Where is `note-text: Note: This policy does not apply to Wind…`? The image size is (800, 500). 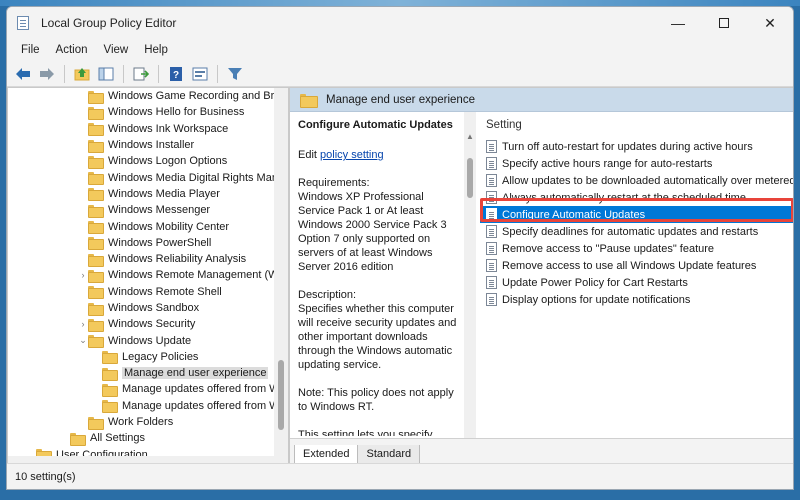 note-text: Note: This policy does not apply to Wind… is located at coordinates (376, 400).